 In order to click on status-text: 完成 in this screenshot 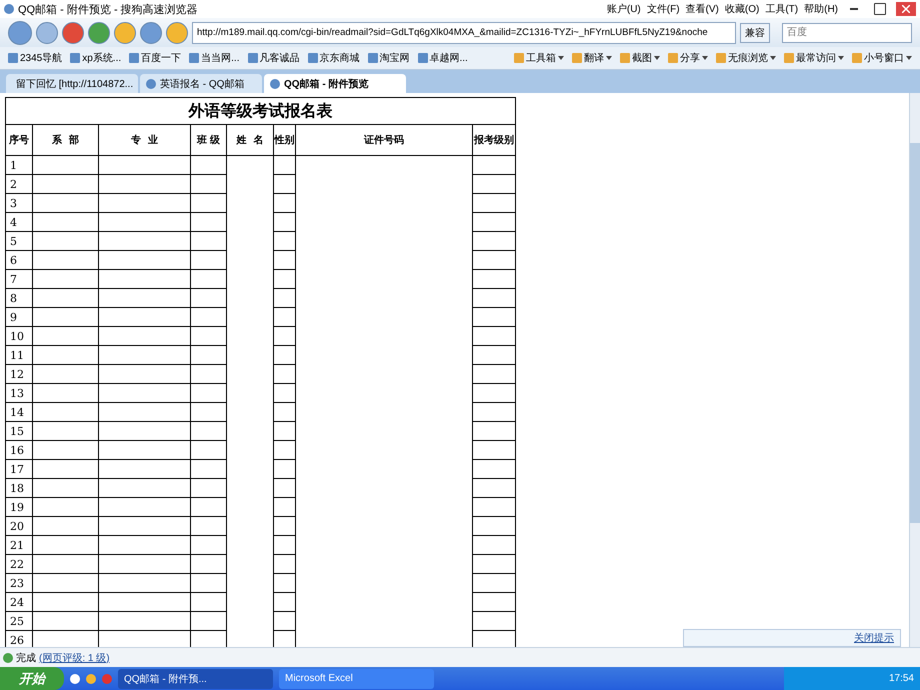, I will do `click(26, 658)`.